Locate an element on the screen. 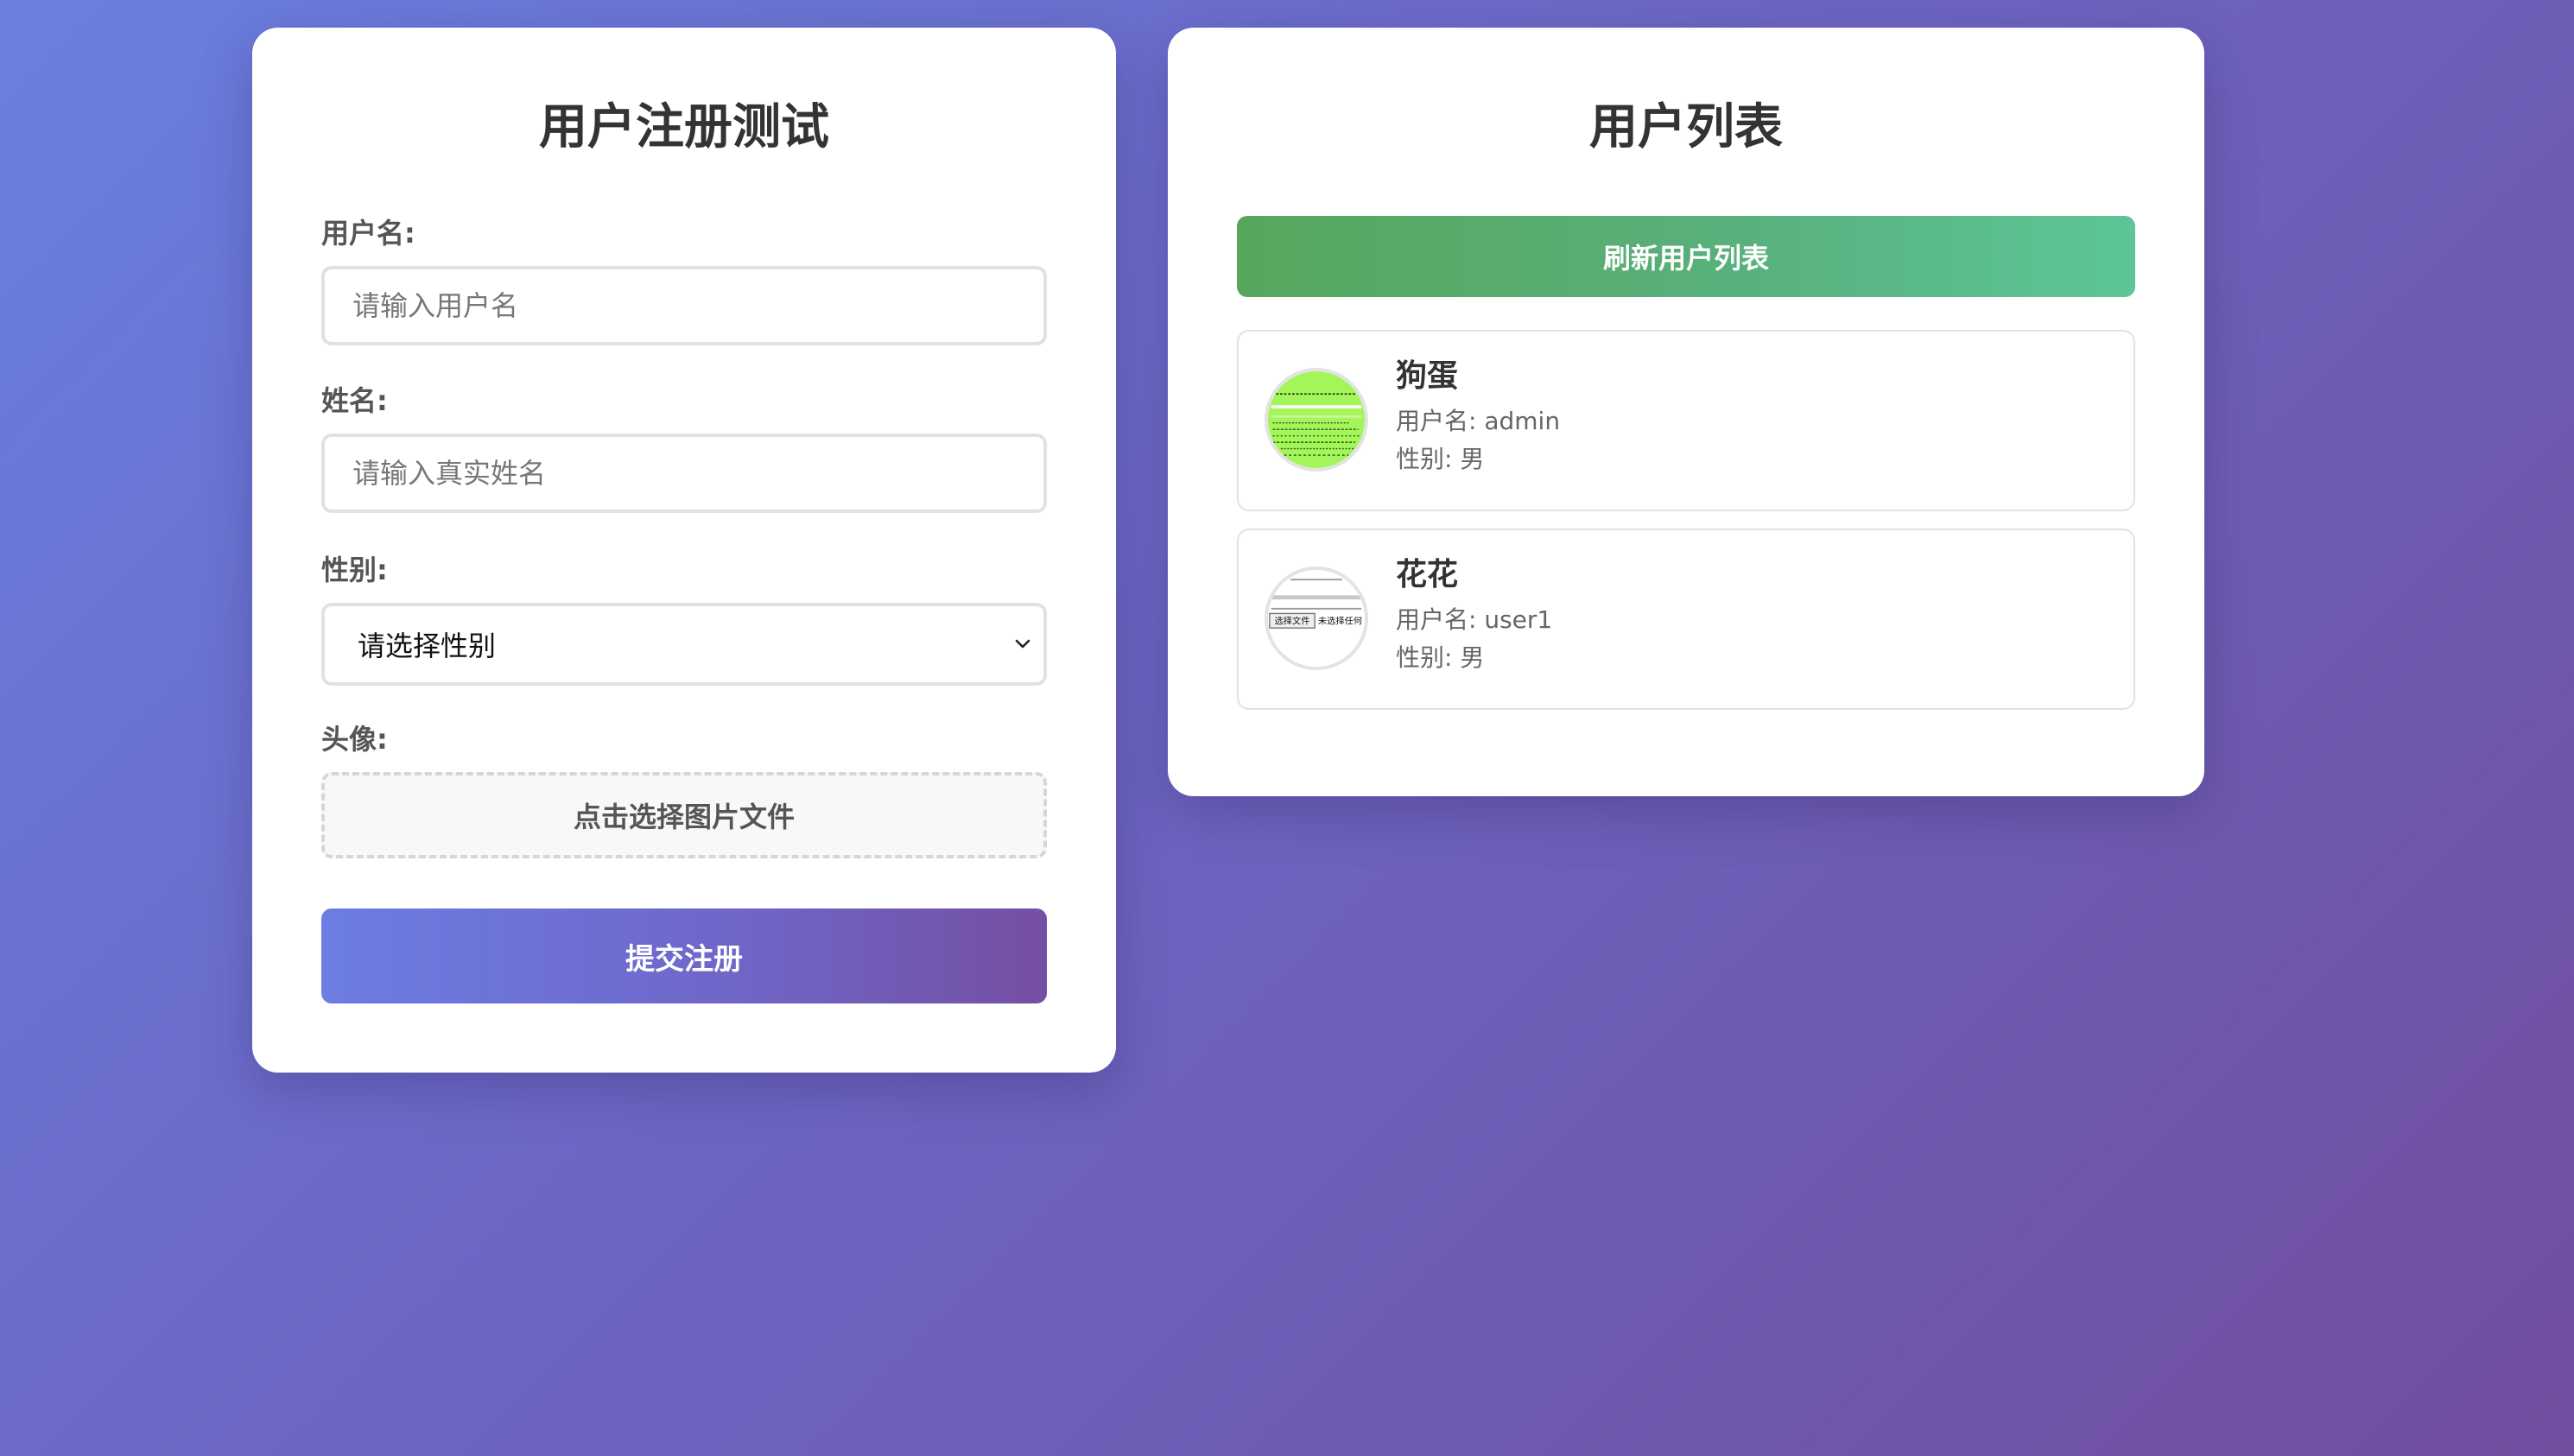 This screenshot has width=2574, height=1456. username-group: 用户名: is located at coordinates (684, 282).